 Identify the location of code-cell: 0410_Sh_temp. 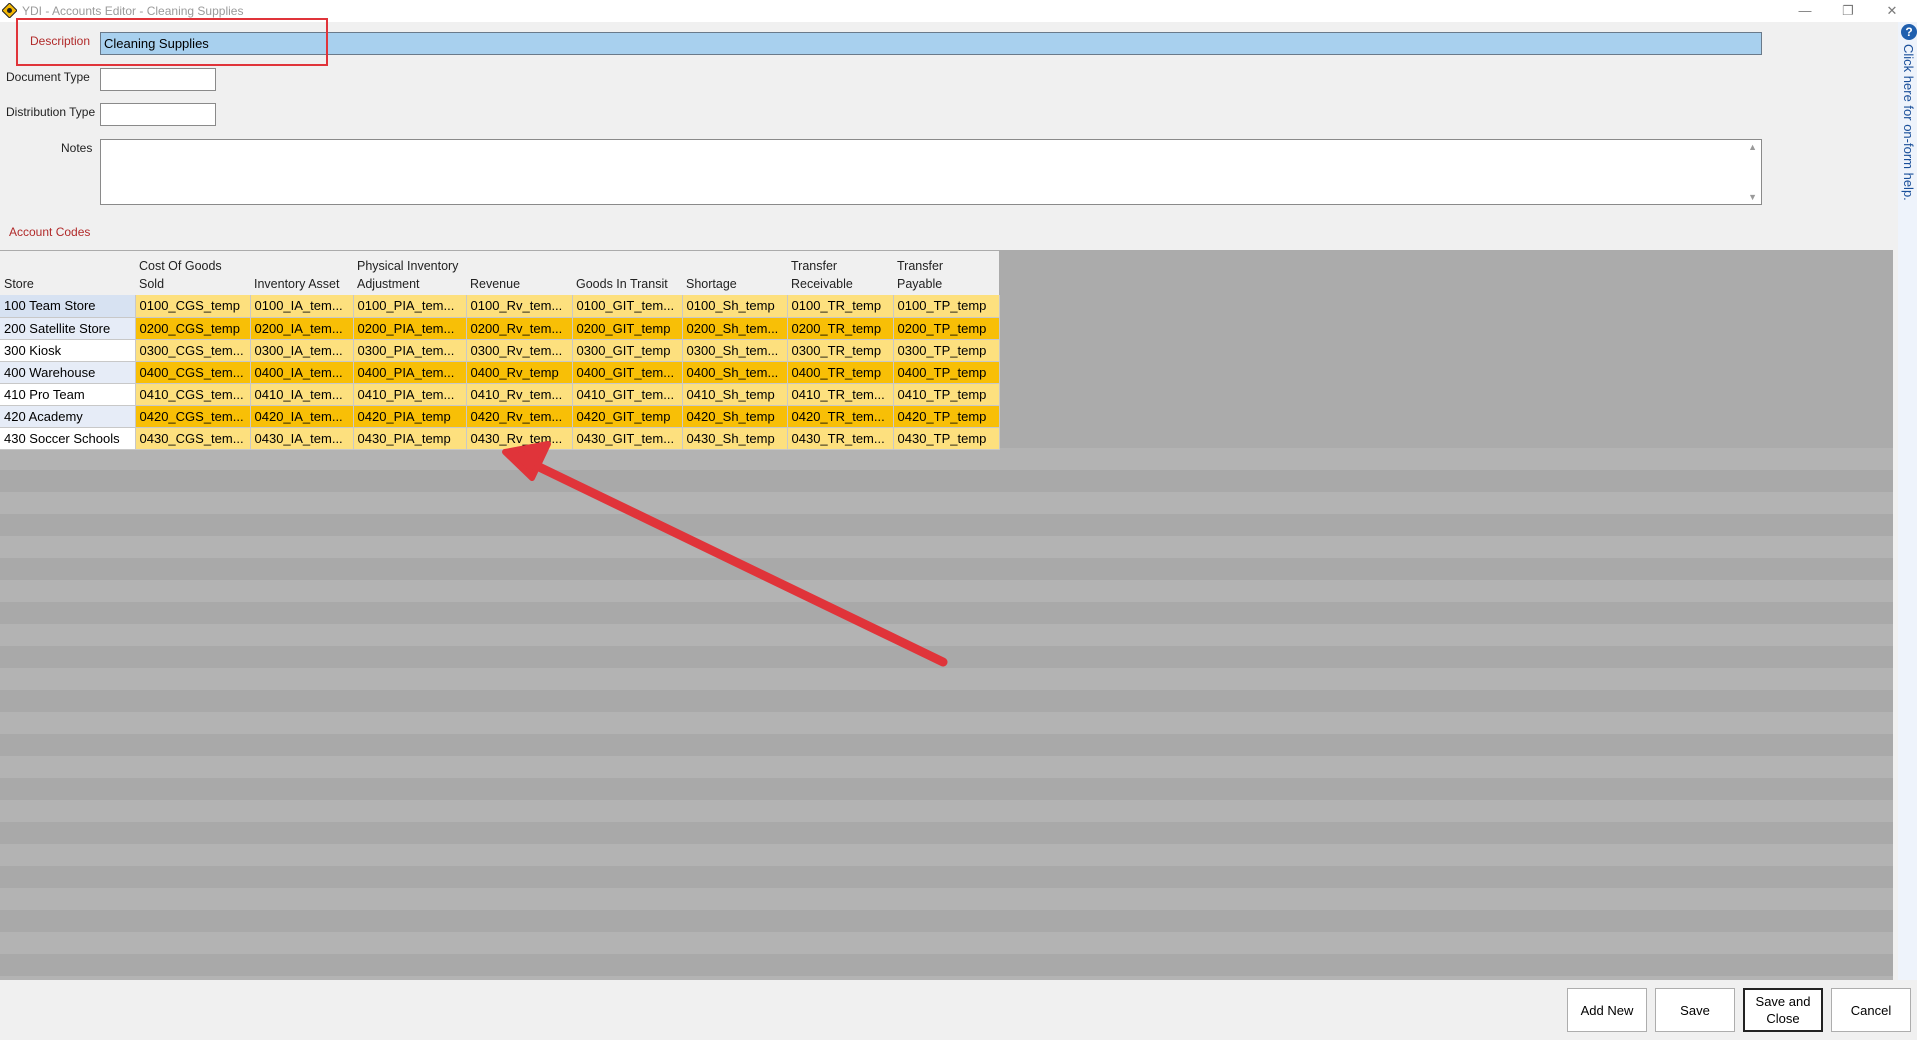
(735, 394).